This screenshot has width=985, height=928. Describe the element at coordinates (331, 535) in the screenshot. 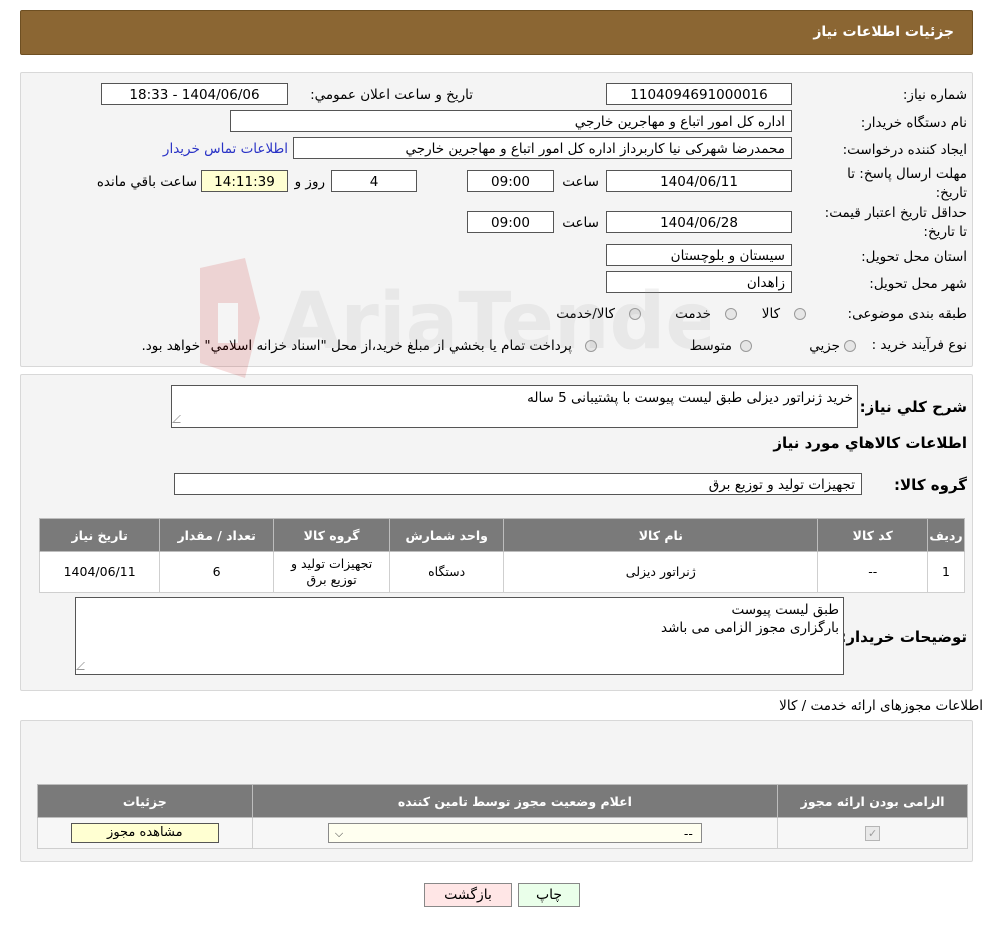

I see `col-group: گروه کالا` at that location.